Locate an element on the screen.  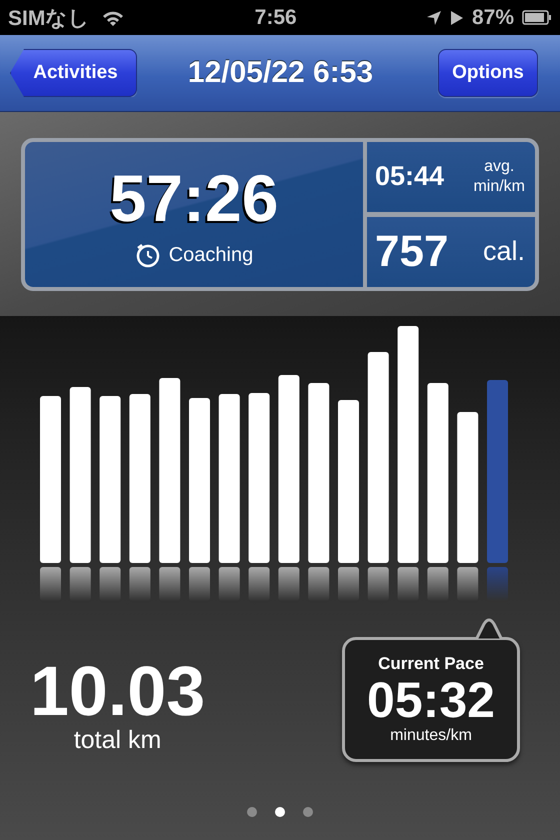
options-button: Options is located at coordinates (488, 73).